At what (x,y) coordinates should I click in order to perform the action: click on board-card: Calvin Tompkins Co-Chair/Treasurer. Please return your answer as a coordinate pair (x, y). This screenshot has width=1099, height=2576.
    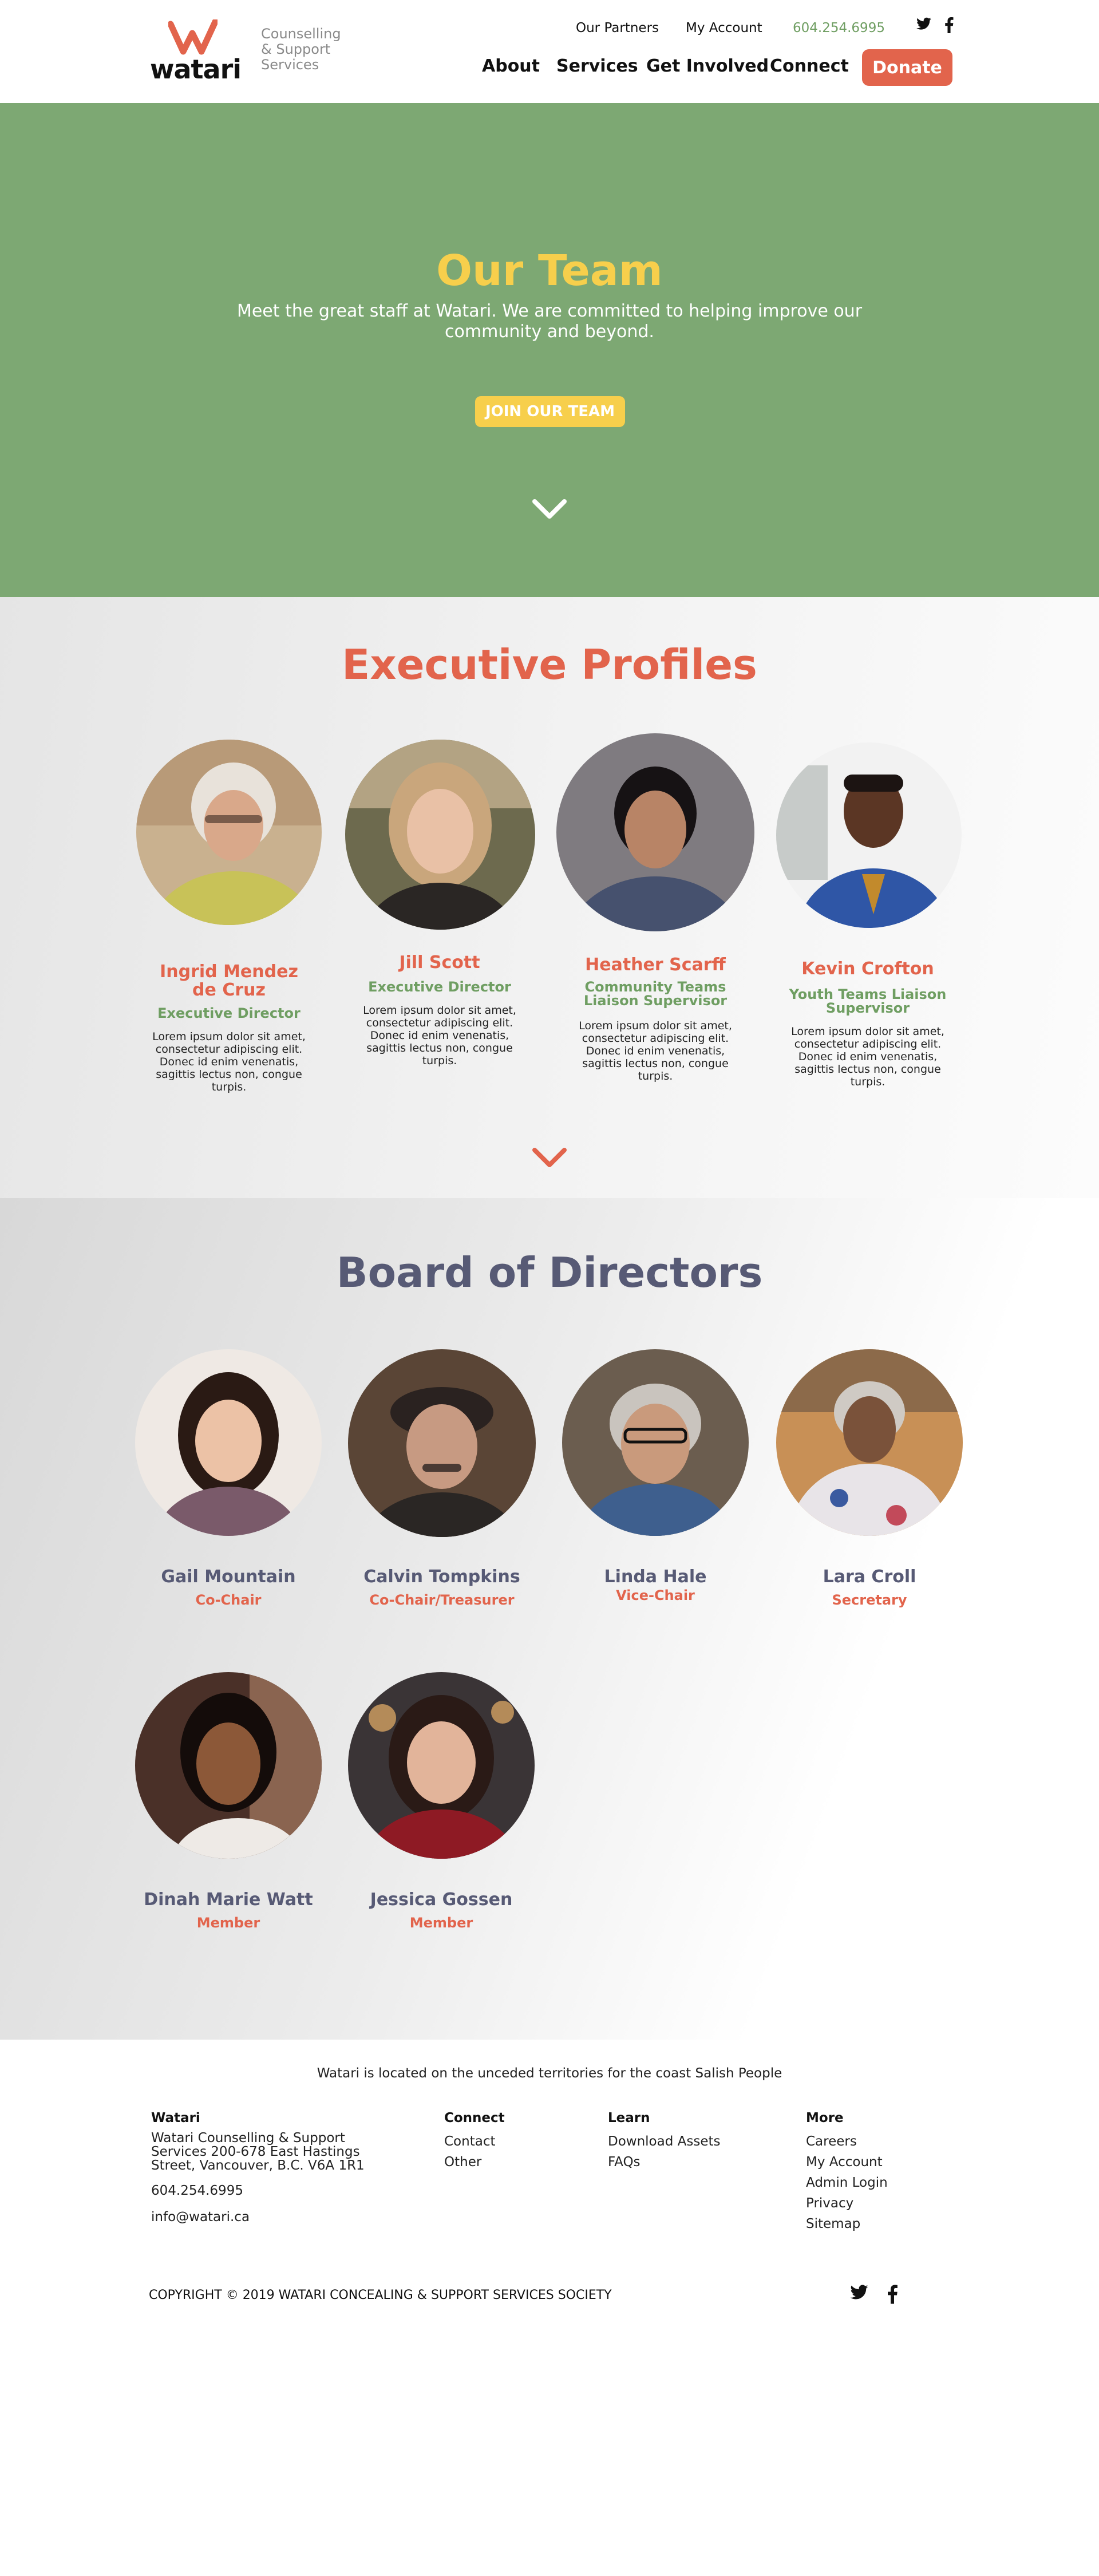
    Looking at the image, I should click on (442, 1492).